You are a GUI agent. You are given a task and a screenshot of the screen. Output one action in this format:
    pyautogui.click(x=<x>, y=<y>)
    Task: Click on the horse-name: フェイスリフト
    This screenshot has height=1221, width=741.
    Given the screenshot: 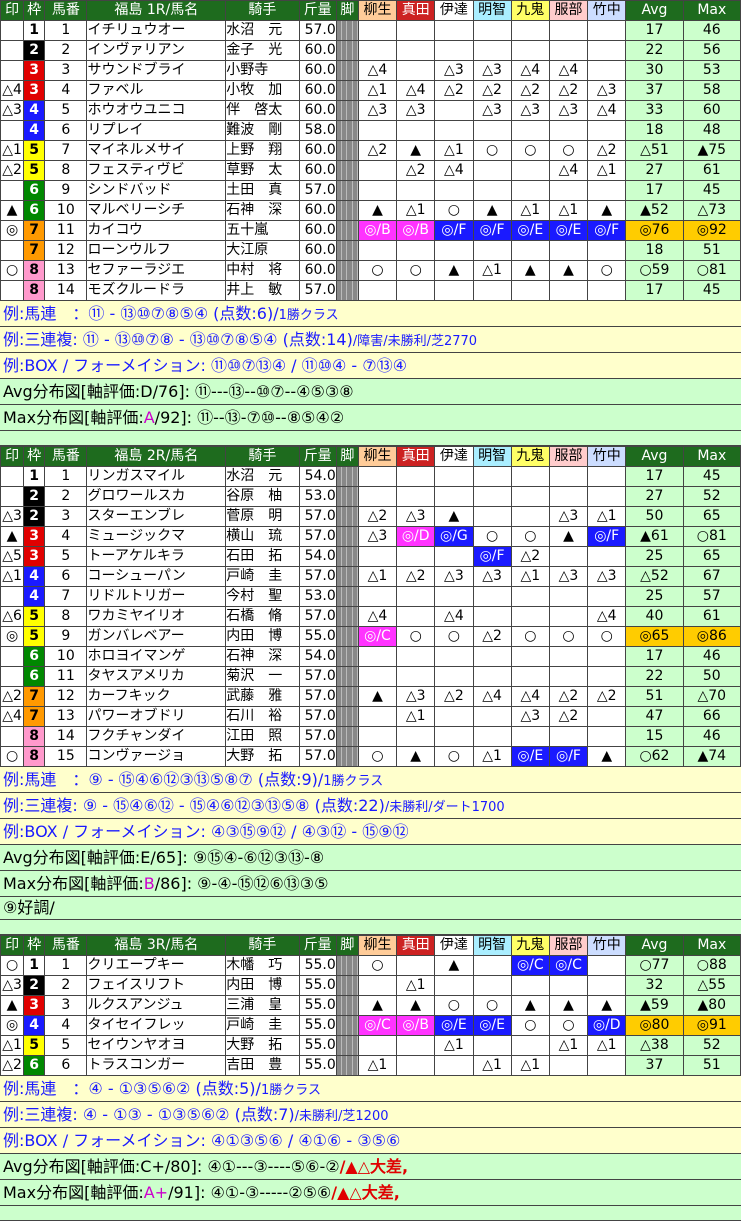 What is the action you would take?
    pyautogui.click(x=156, y=985)
    